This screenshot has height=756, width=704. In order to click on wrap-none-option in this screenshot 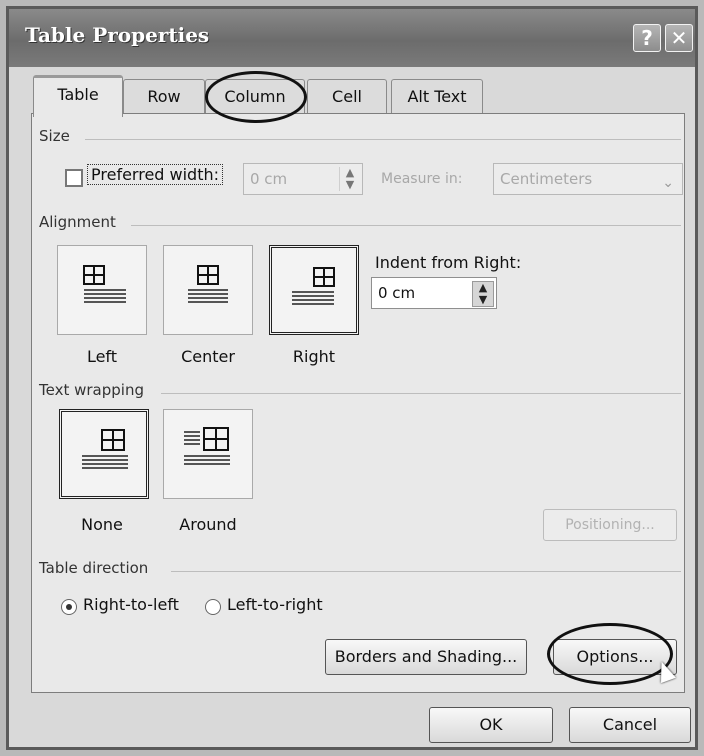, I will do `click(104, 454)`.